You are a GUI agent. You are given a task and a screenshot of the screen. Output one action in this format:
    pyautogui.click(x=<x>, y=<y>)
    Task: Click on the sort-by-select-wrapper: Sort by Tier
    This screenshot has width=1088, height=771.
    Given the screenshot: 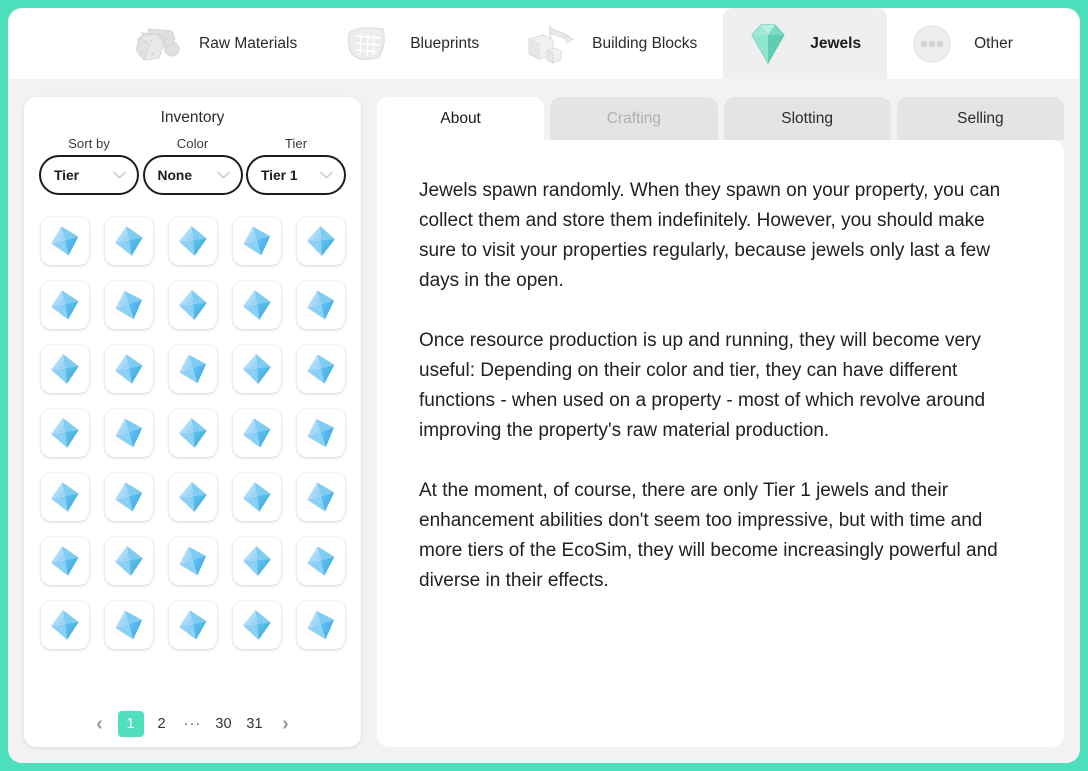 What is the action you would take?
    pyautogui.click(x=89, y=165)
    